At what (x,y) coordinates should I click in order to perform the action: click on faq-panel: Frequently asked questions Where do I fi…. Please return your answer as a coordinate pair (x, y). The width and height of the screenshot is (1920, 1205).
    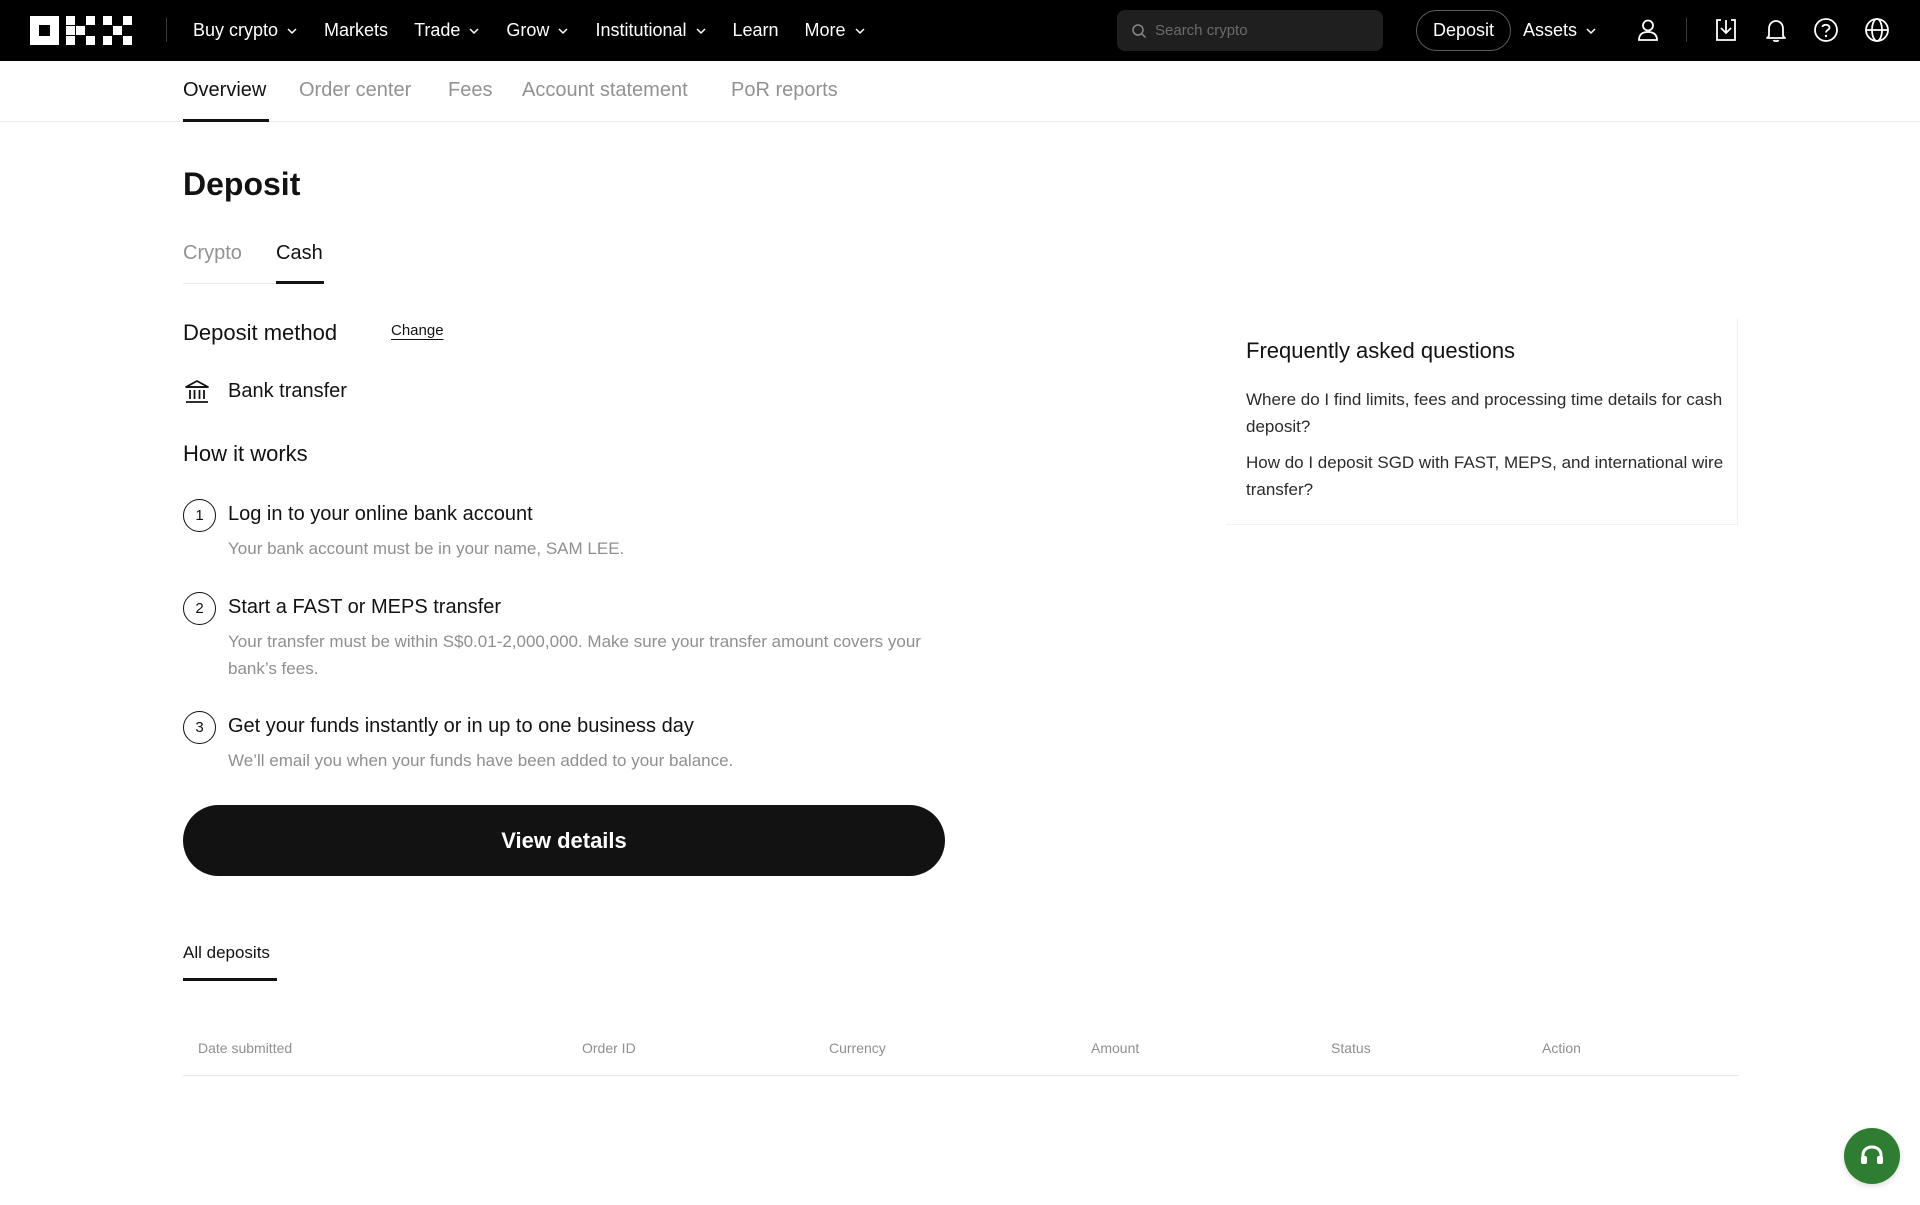
    Looking at the image, I should click on (1482, 421).